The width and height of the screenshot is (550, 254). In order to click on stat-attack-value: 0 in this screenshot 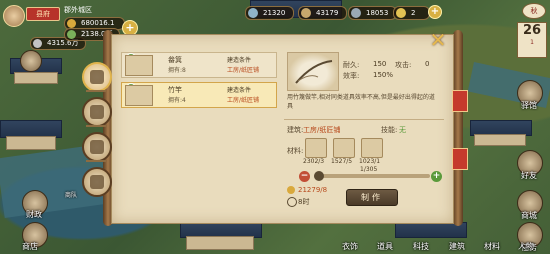, I will do `click(427, 64)`.